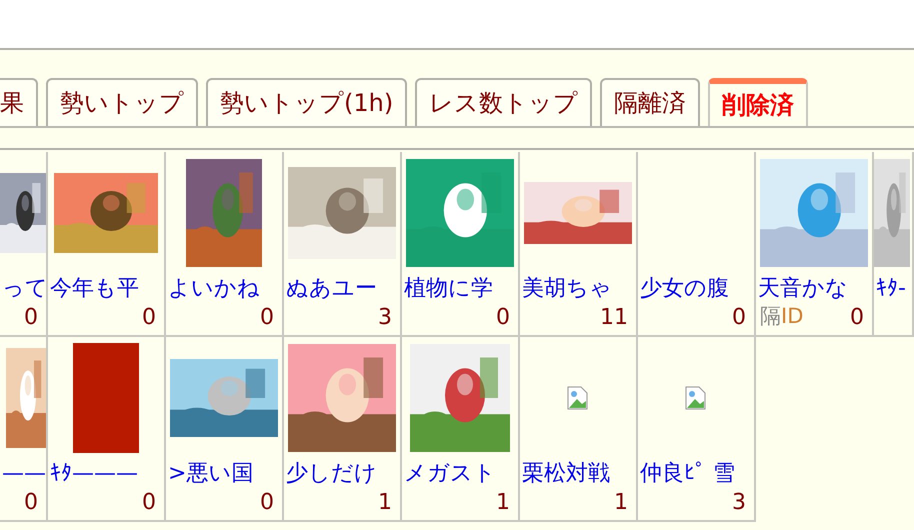 This screenshot has height=530, width=914. What do you see at coordinates (578, 474) in the screenshot?
I see `thread-title: 栗松対戦` at bounding box center [578, 474].